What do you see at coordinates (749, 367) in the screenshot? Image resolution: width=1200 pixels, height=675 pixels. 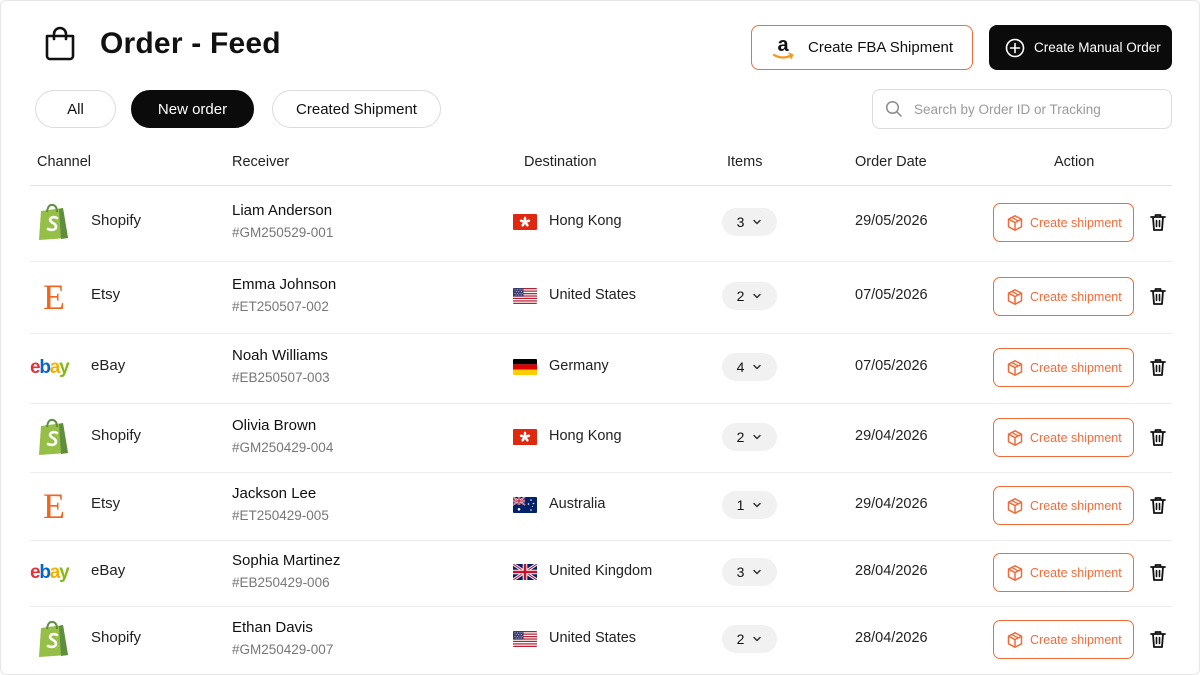 I see `items-dropdown: 4` at bounding box center [749, 367].